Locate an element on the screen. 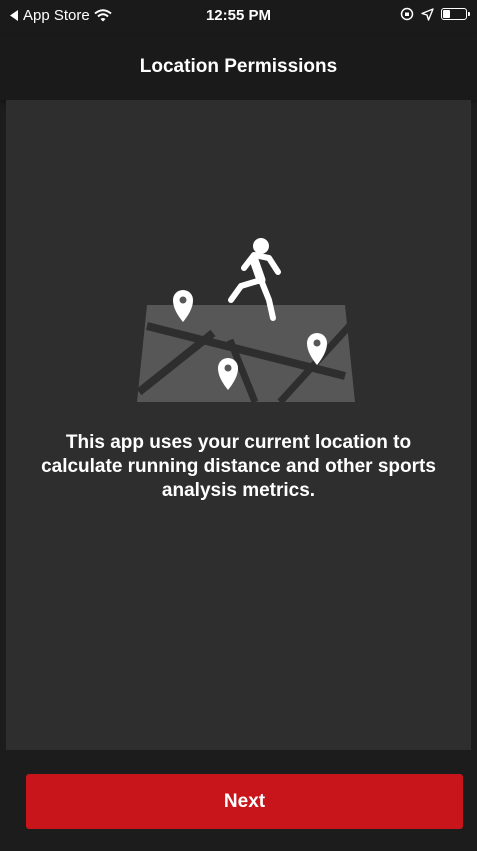  location-arrow-icon is located at coordinates (427, 14).